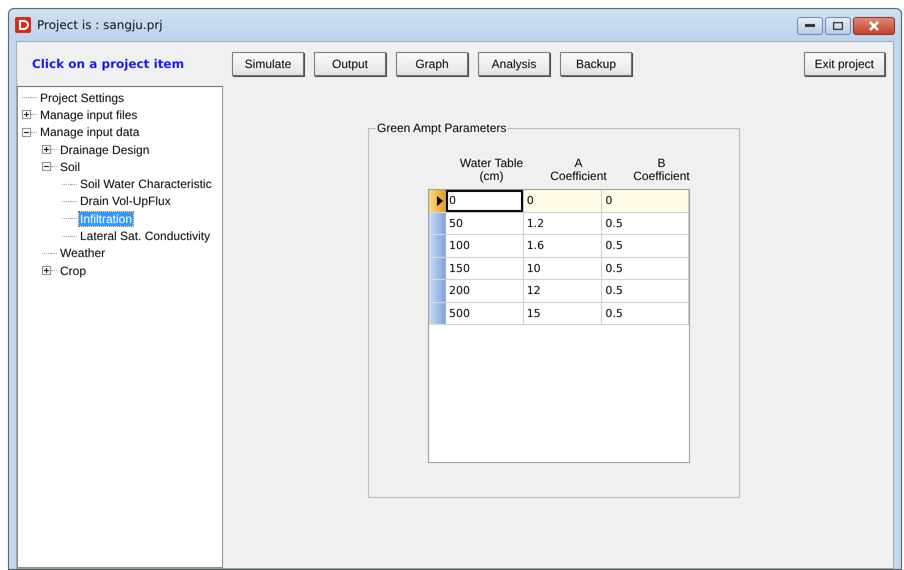  Describe the element at coordinates (491, 170) in the screenshot. I see `column-header: Water Table (cm)` at that location.